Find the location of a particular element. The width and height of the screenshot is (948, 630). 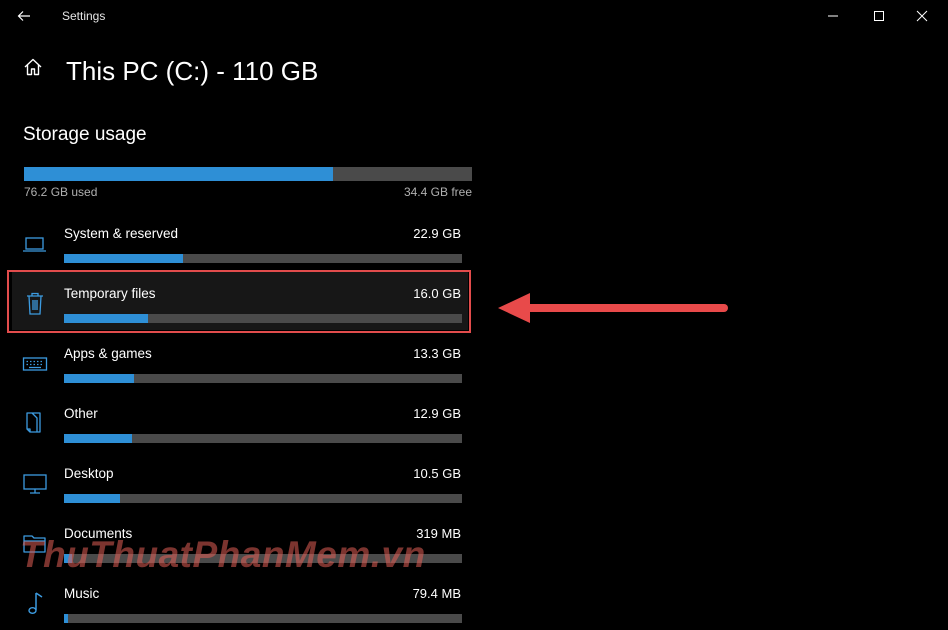

page-header: This PC (C:) - 110 GB is located at coordinates (170, 71).